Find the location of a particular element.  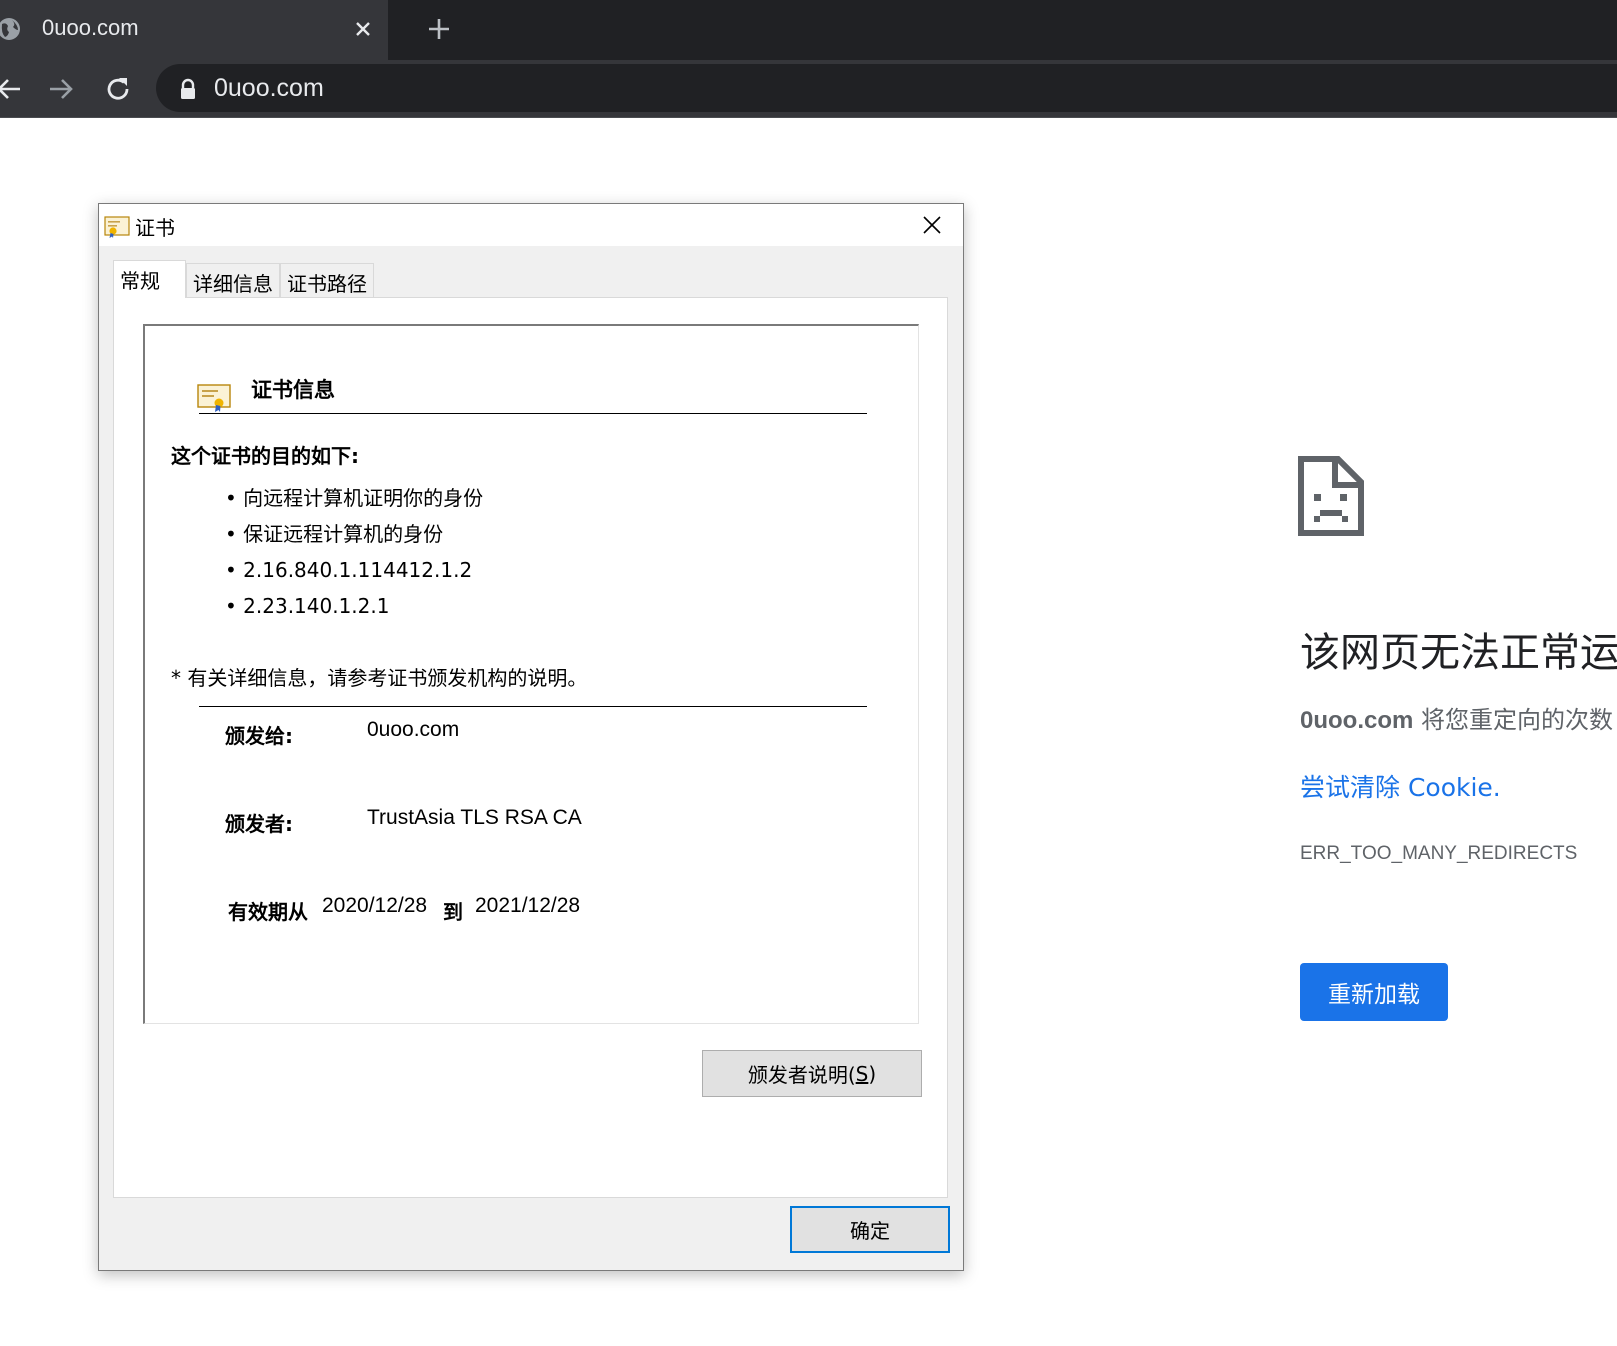

error-title: 该网页无法正常运 is located at coordinates (1458, 653).